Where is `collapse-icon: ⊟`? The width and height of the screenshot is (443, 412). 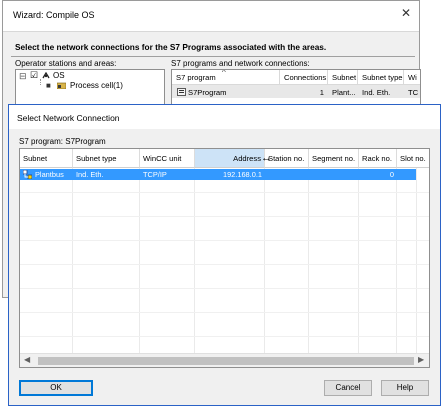 collapse-icon: ⊟ is located at coordinates (23, 76).